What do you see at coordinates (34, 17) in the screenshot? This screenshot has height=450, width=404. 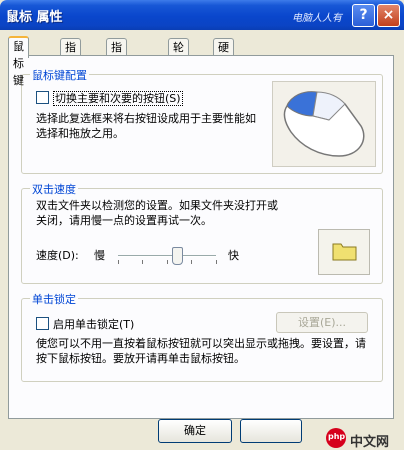 I see `window-title: 鼠标 属性` at bounding box center [34, 17].